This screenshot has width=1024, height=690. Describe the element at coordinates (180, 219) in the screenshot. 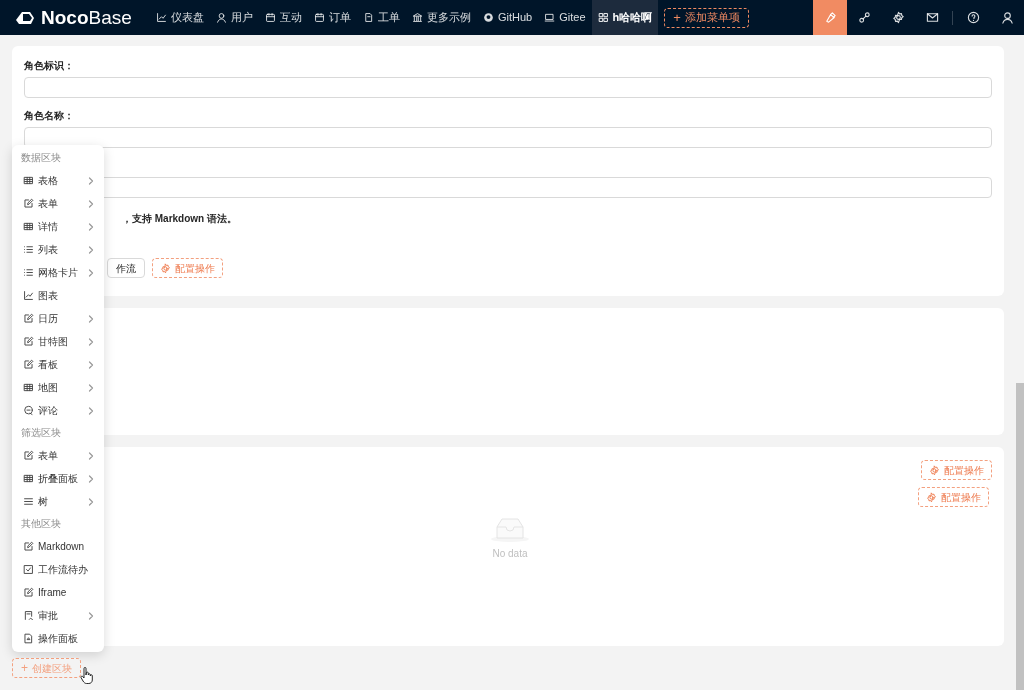

I see `description-text: ，支持 Markdown 语法。` at that location.